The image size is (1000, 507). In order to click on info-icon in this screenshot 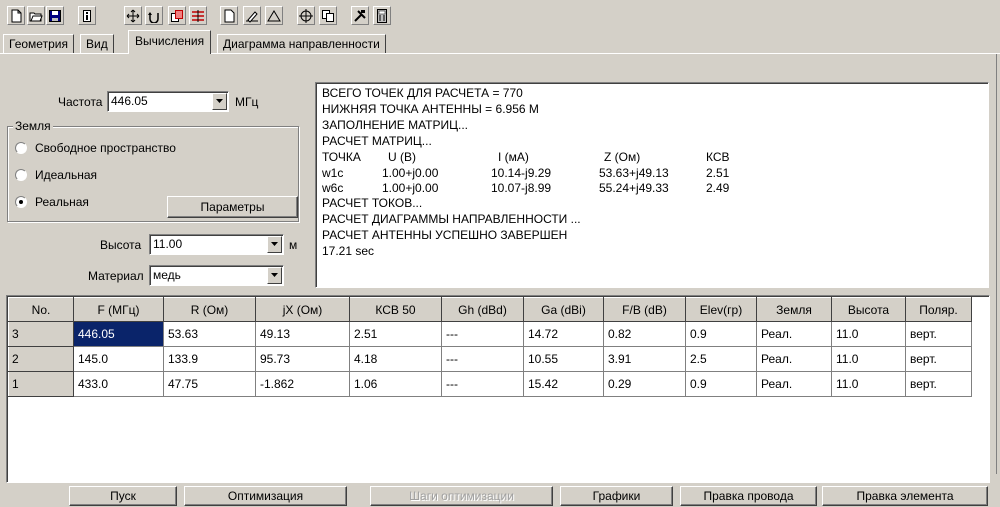, I will do `click(87, 15)`.